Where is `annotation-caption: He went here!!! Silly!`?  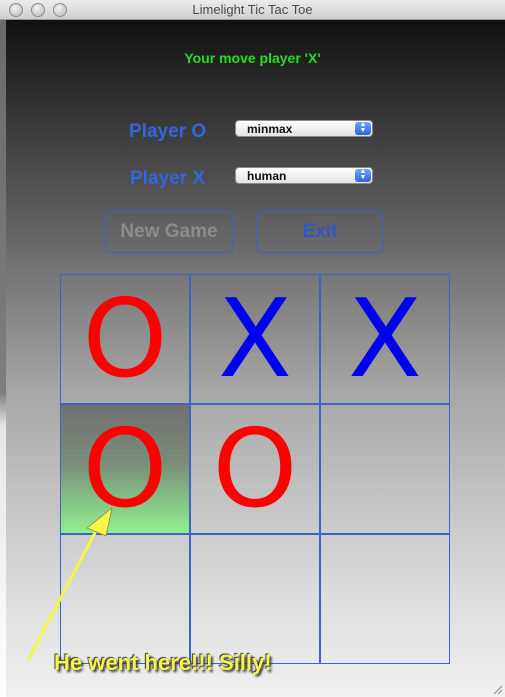
annotation-caption: He went here!!! Silly! is located at coordinates (163, 662).